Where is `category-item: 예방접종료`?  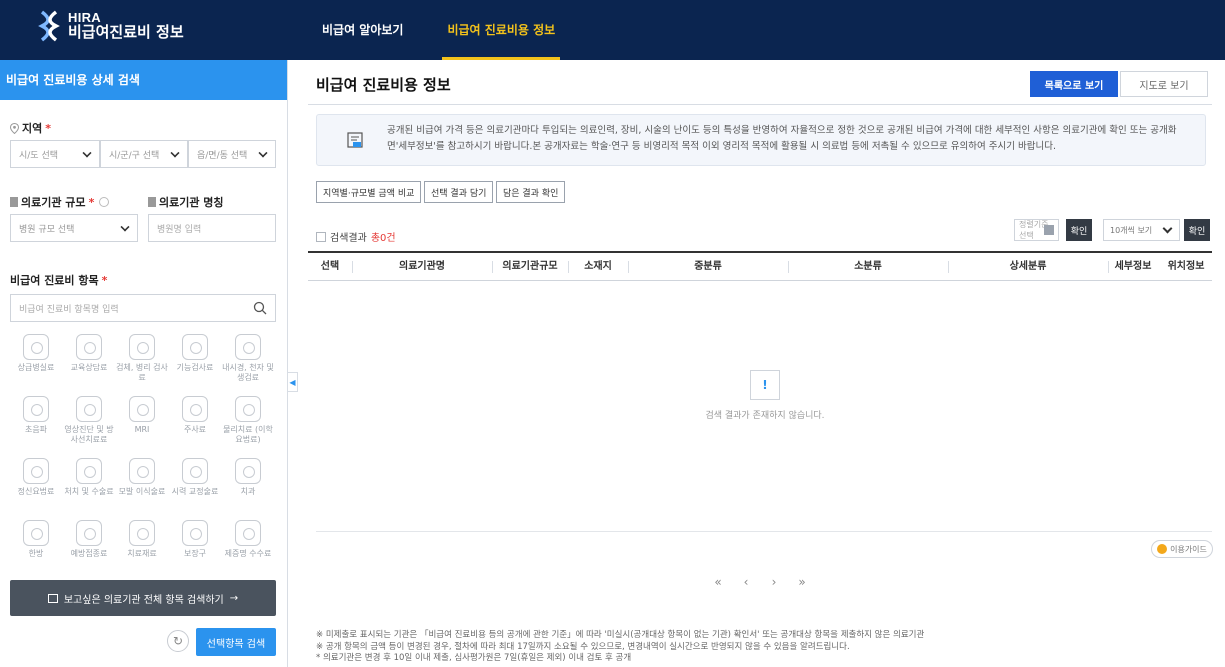 category-item: 예방접종료 is located at coordinates (89, 539).